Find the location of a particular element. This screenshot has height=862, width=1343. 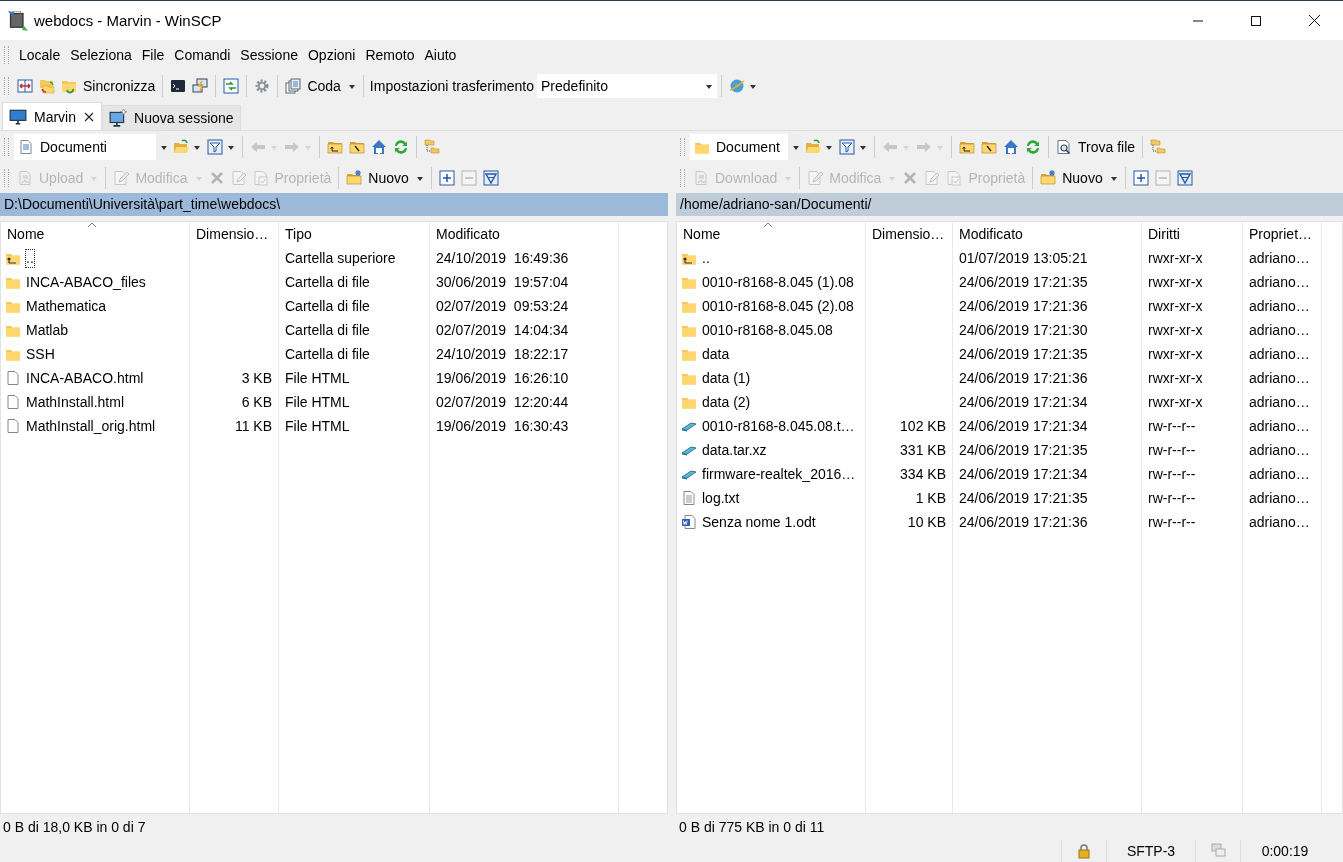

file-name: data is located at coordinates (716, 354).